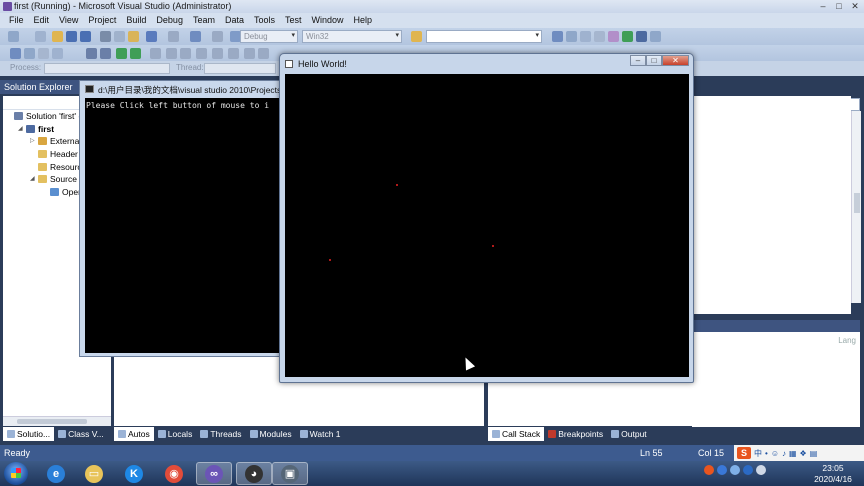 This screenshot has height=486, width=864. I want to click on solution-explorer-icon, so click(557, 36).